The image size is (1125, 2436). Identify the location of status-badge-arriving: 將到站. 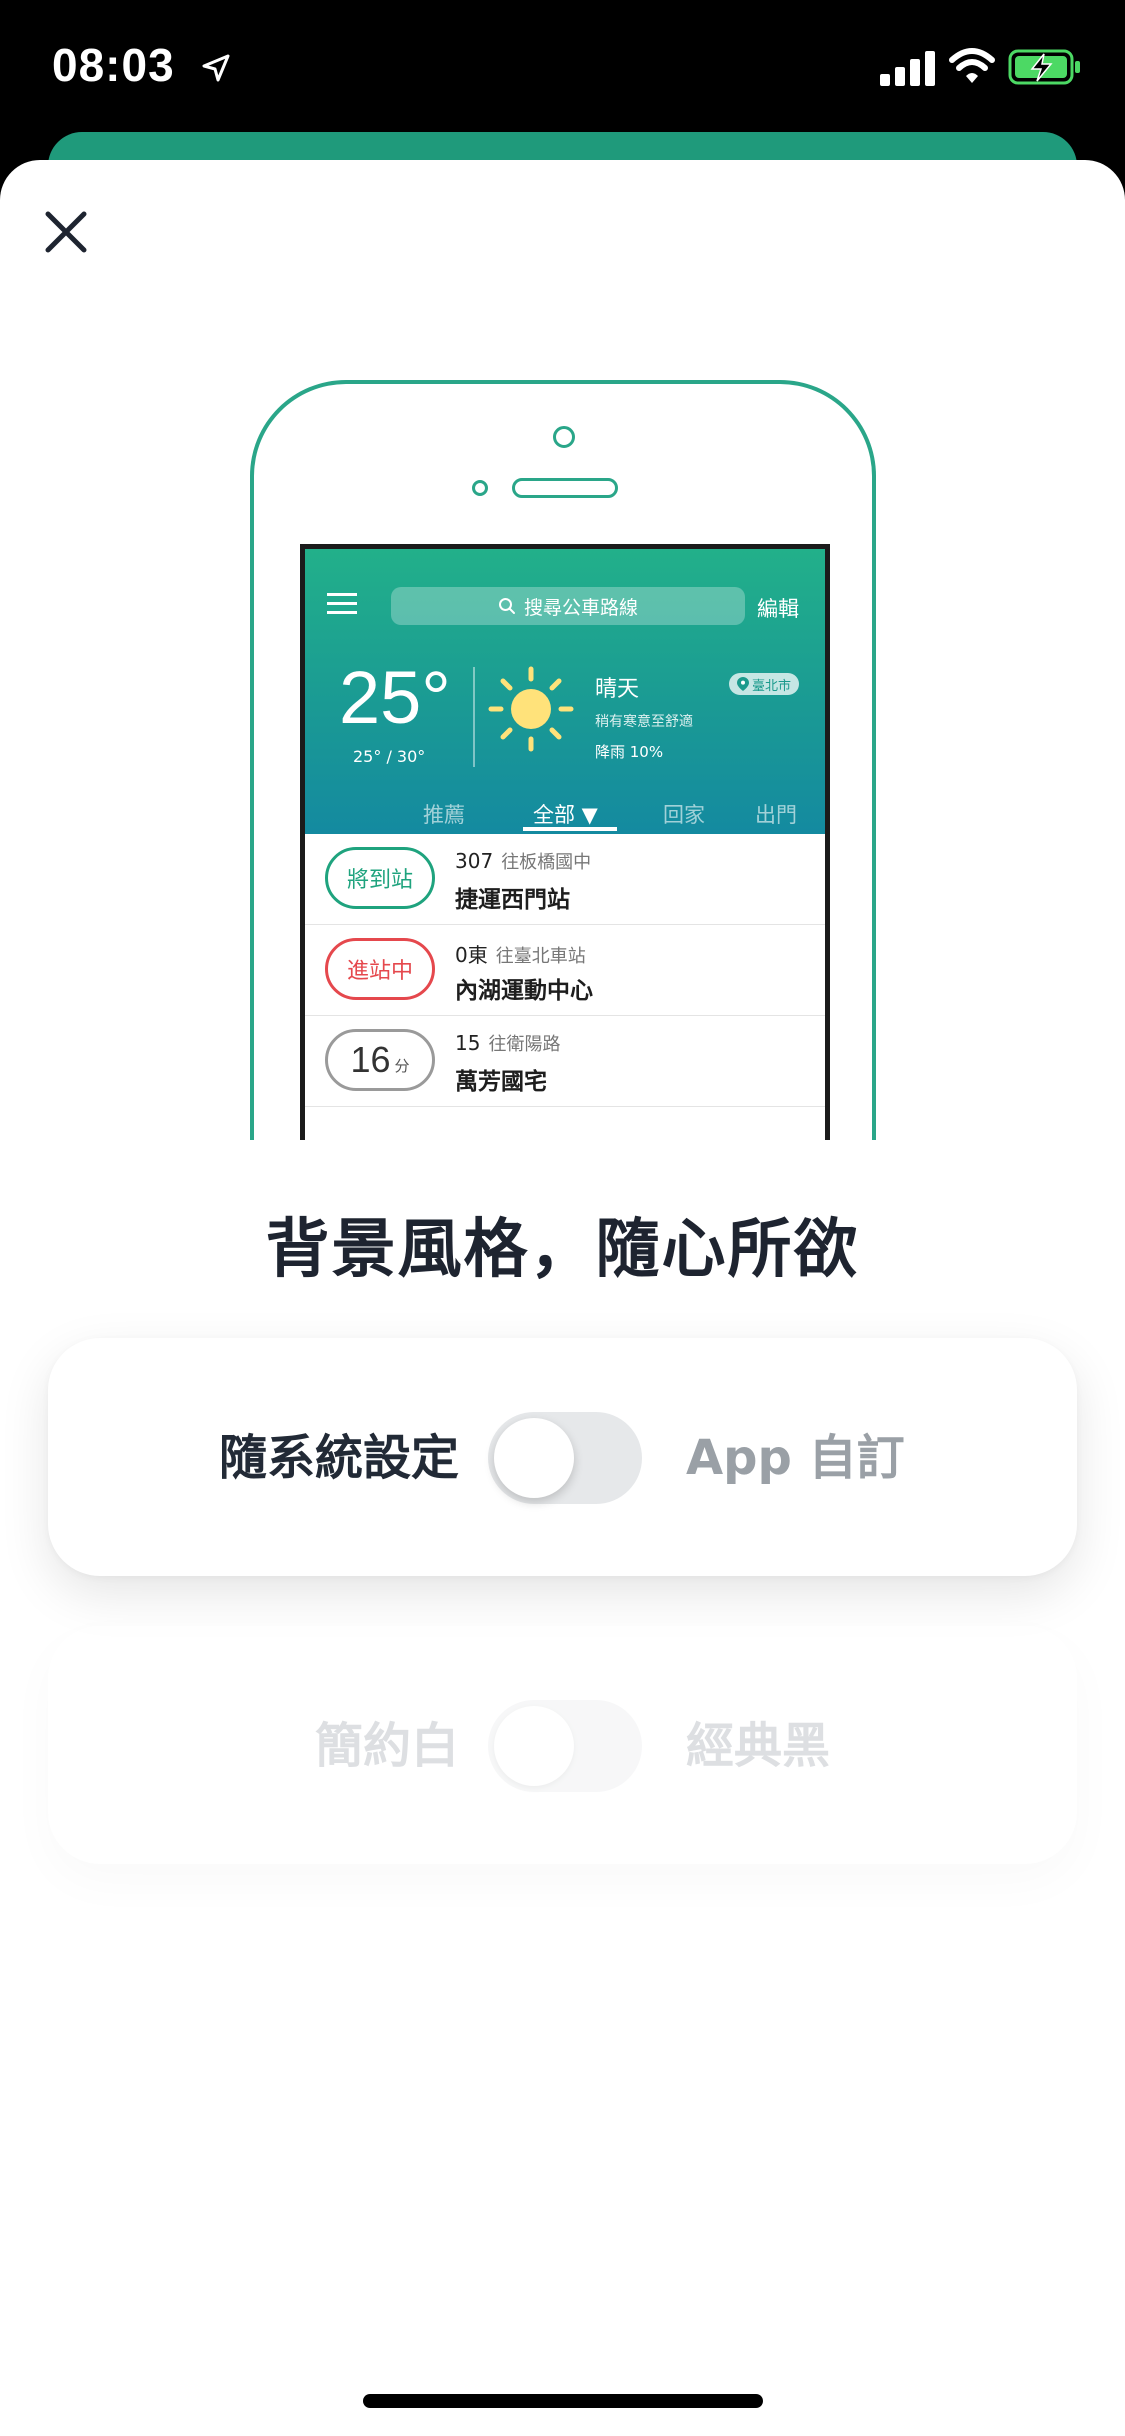
(380, 878).